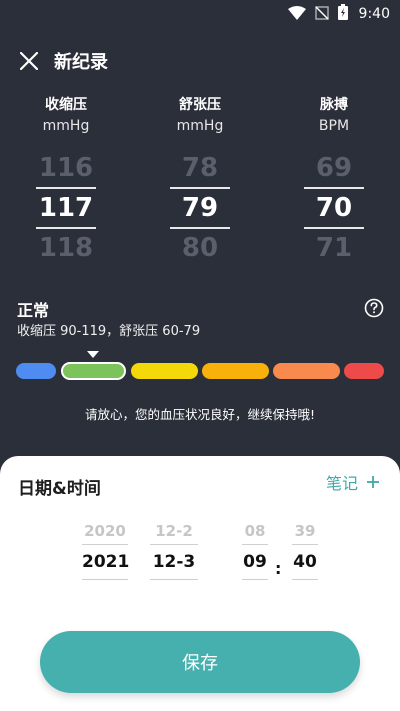  I want to click on picker-prev-value: 69, so click(334, 168).